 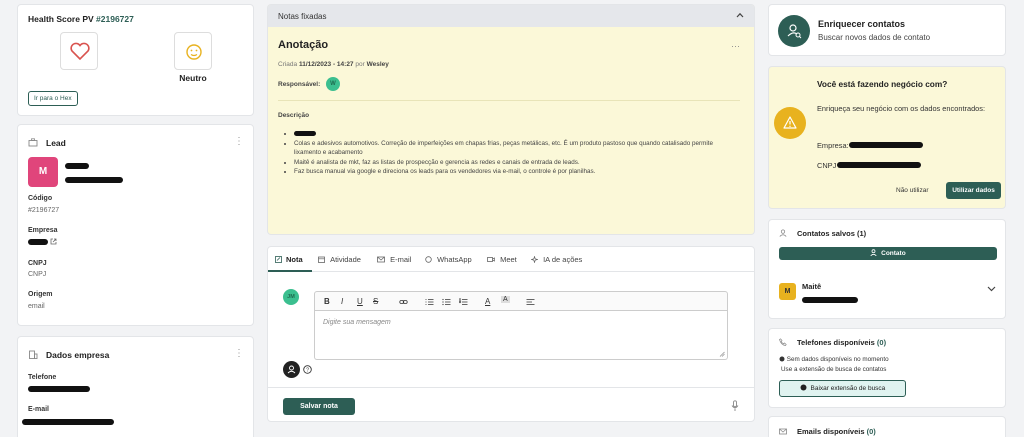 I want to click on chevron-up-icon, so click(x=740, y=15).